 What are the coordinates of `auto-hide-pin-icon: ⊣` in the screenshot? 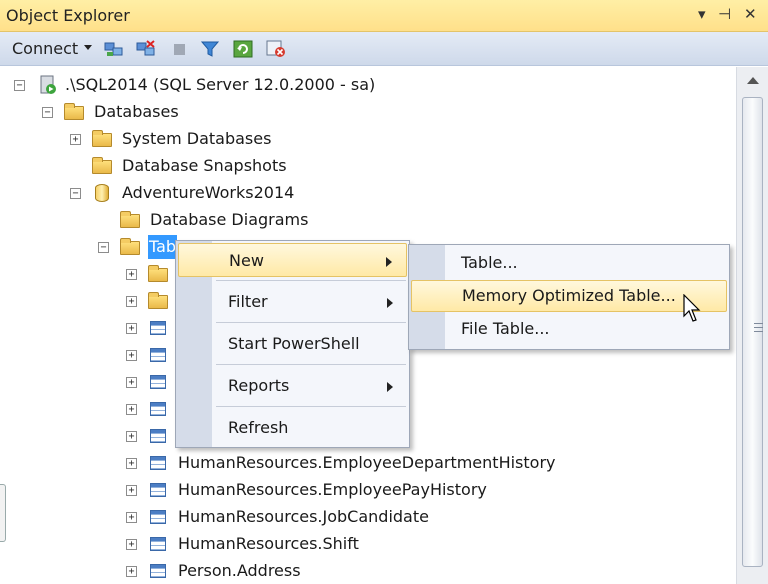 It's located at (724, 14).